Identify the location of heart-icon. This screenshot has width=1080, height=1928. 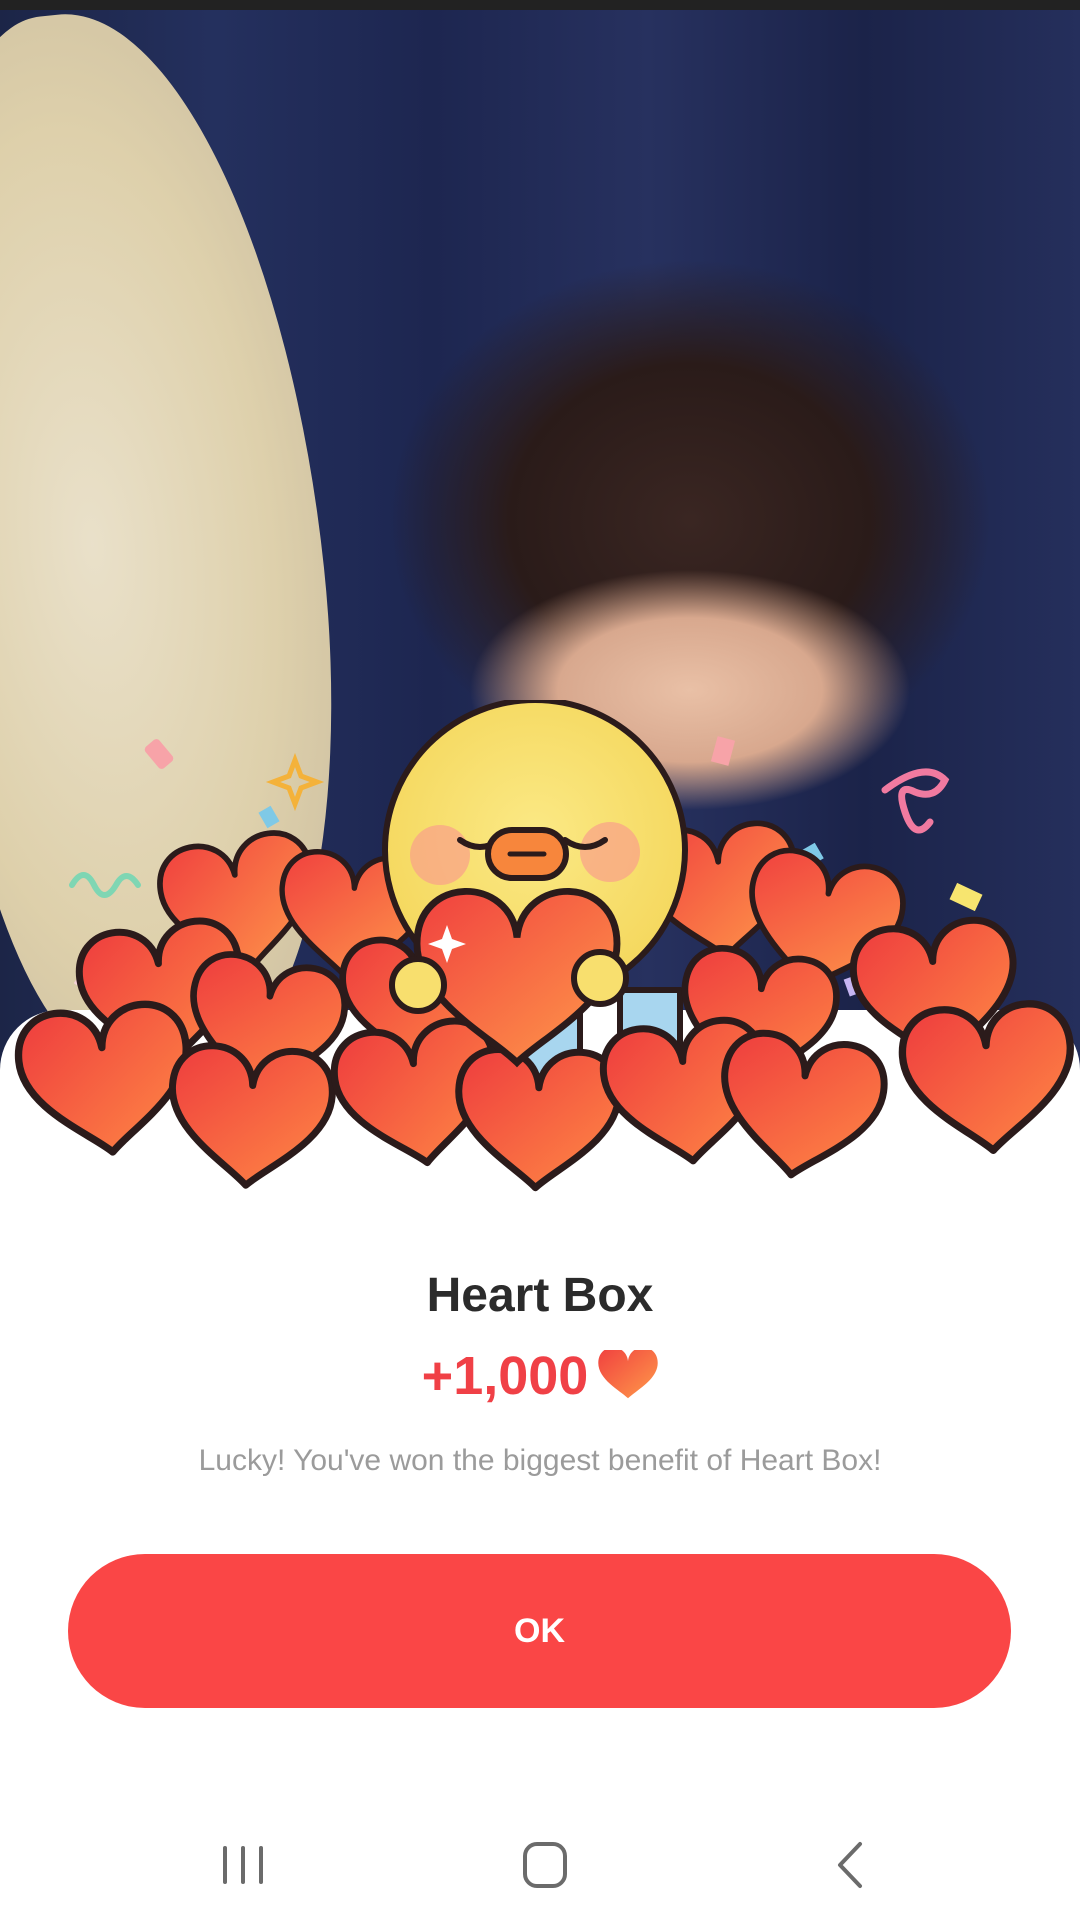
(628, 1374).